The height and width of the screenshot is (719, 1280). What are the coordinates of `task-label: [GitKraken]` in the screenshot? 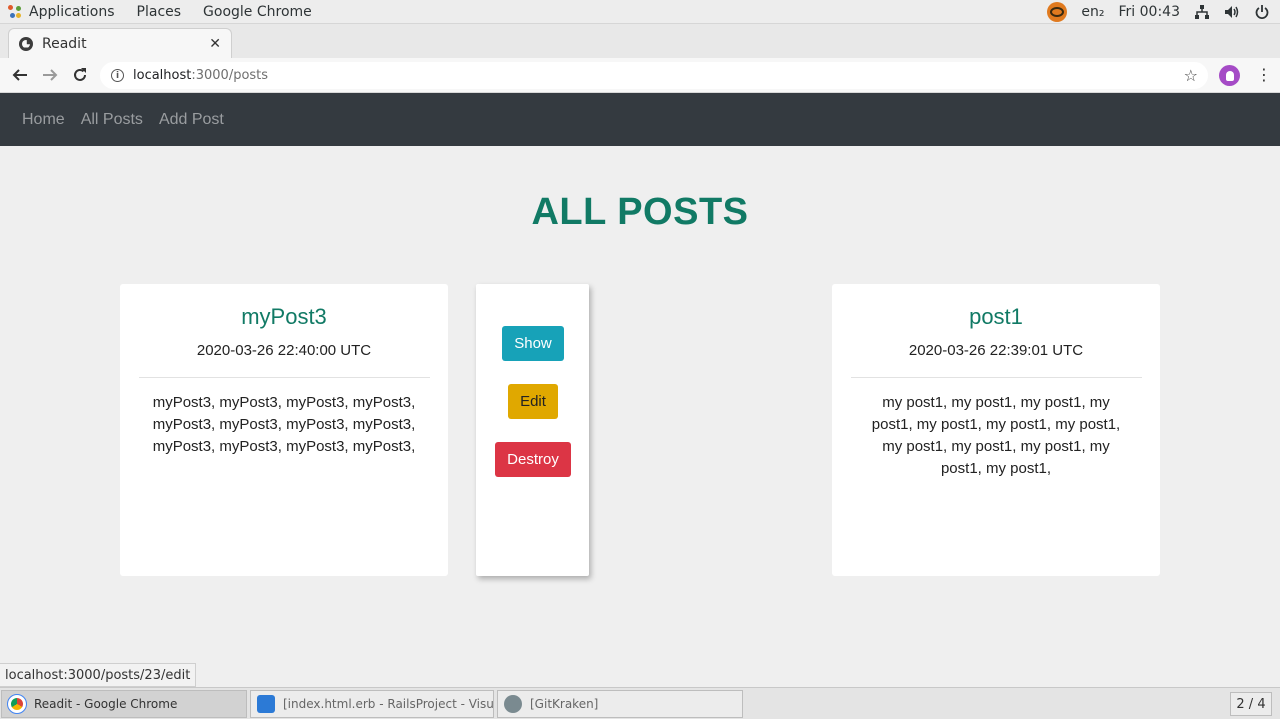 It's located at (564, 704).